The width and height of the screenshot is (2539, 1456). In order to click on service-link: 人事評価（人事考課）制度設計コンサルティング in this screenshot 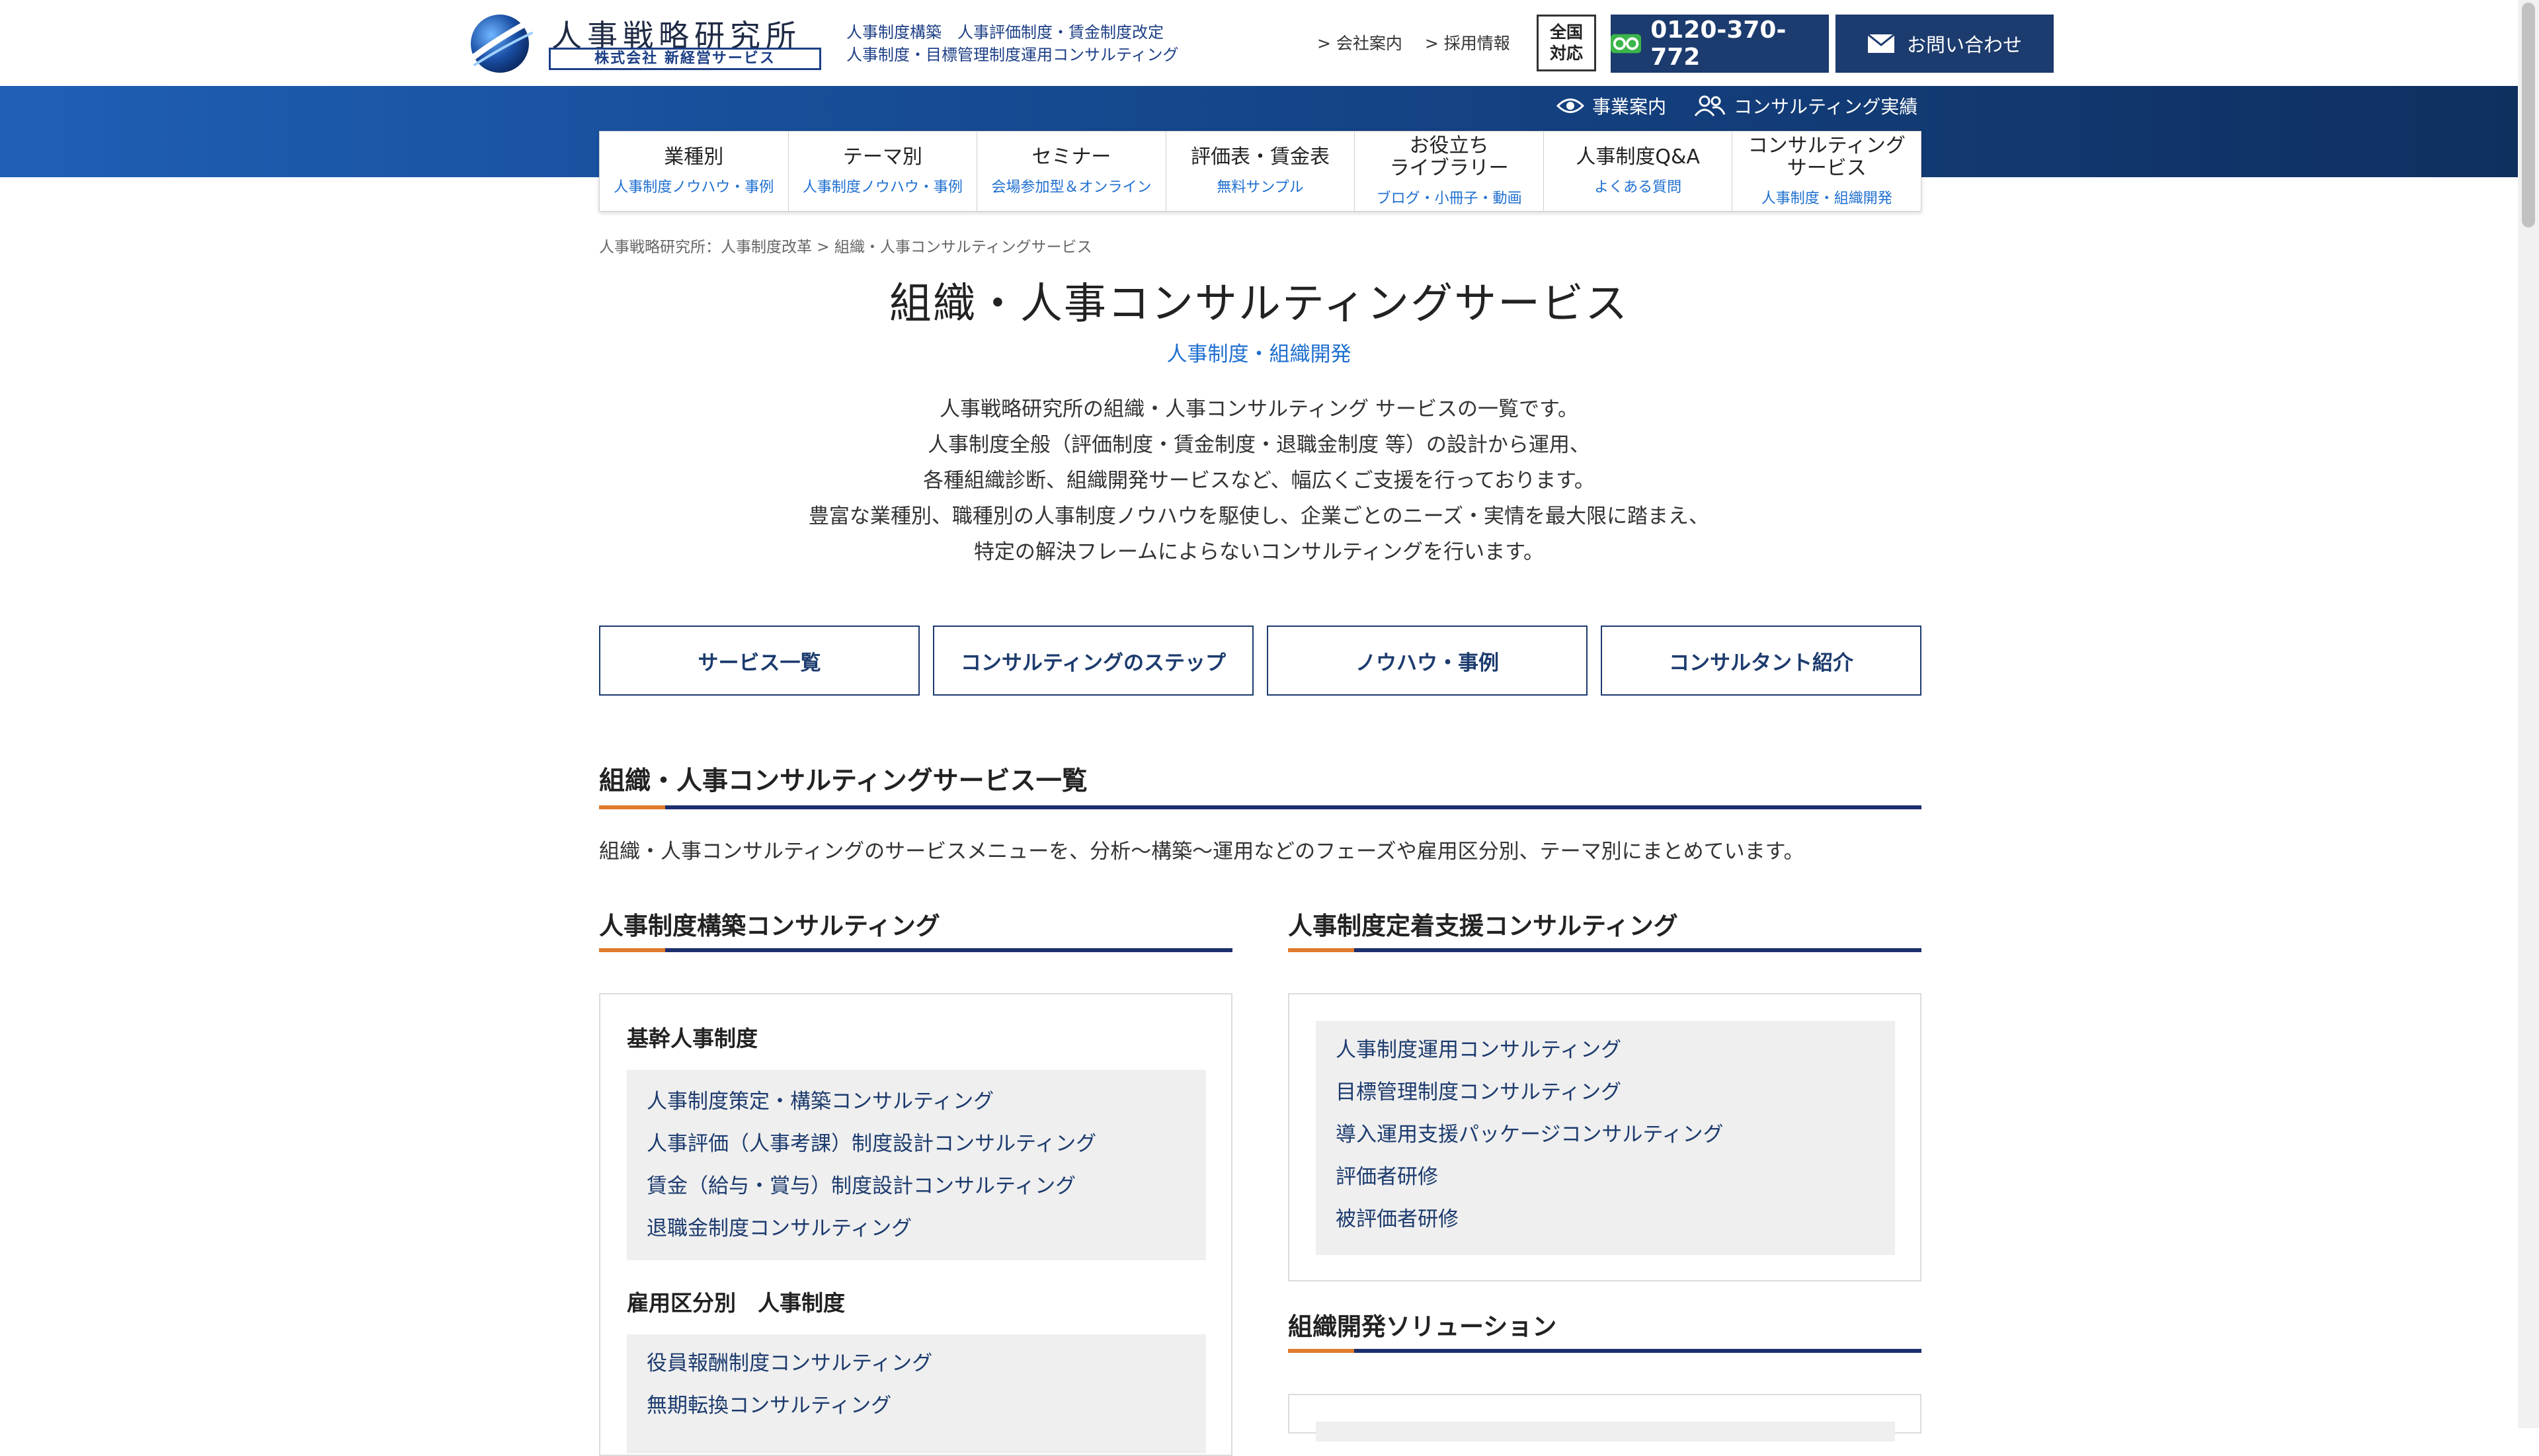, I will do `click(916, 1144)`.